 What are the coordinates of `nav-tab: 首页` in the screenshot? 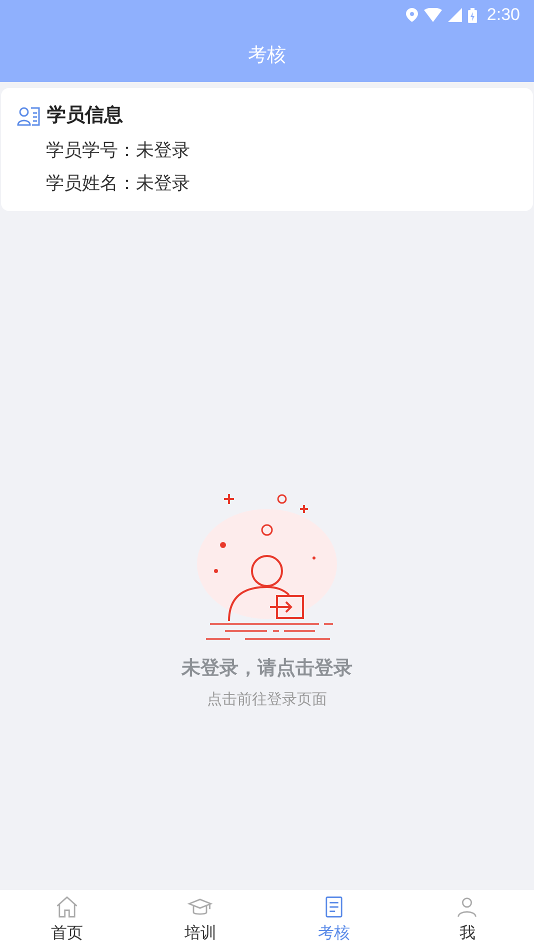 It's located at (67, 920).